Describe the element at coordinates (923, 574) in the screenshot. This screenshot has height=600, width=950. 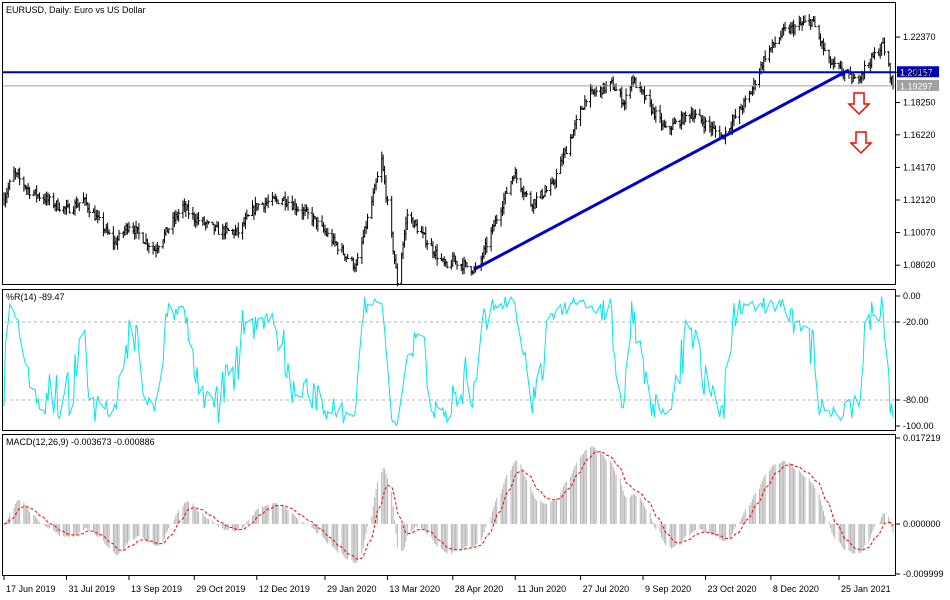
I see `macd-axis-label: -0.009999` at that location.